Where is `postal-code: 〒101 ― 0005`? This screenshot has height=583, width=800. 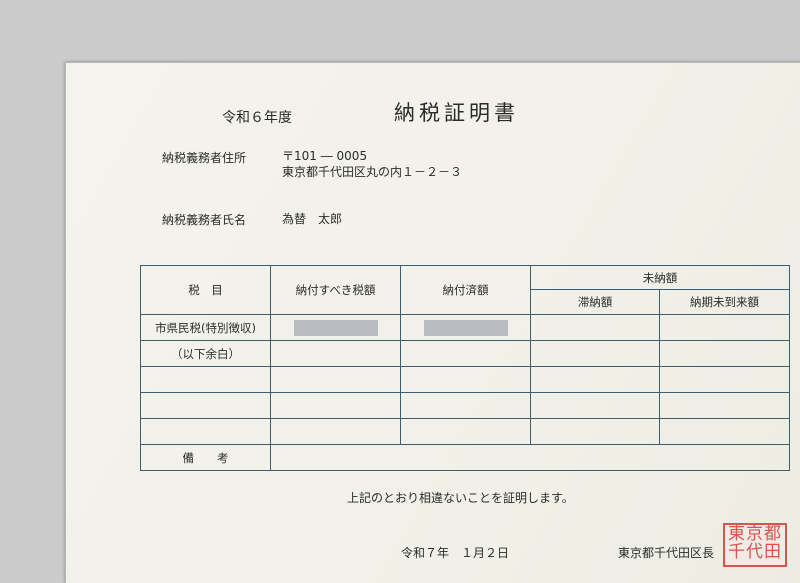
postal-code: 〒101 ― 0005 is located at coordinates (325, 156).